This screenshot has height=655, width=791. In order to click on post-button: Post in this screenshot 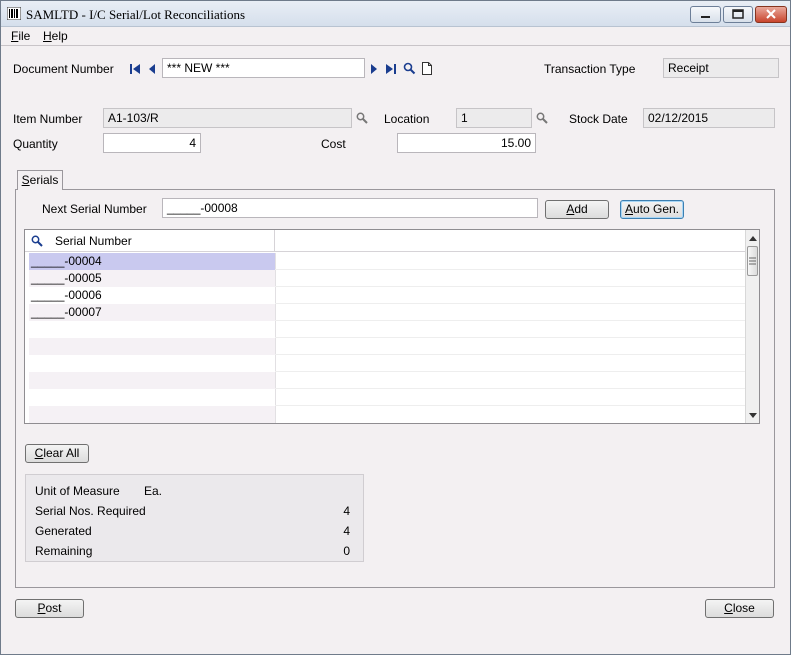, I will do `click(49, 608)`.